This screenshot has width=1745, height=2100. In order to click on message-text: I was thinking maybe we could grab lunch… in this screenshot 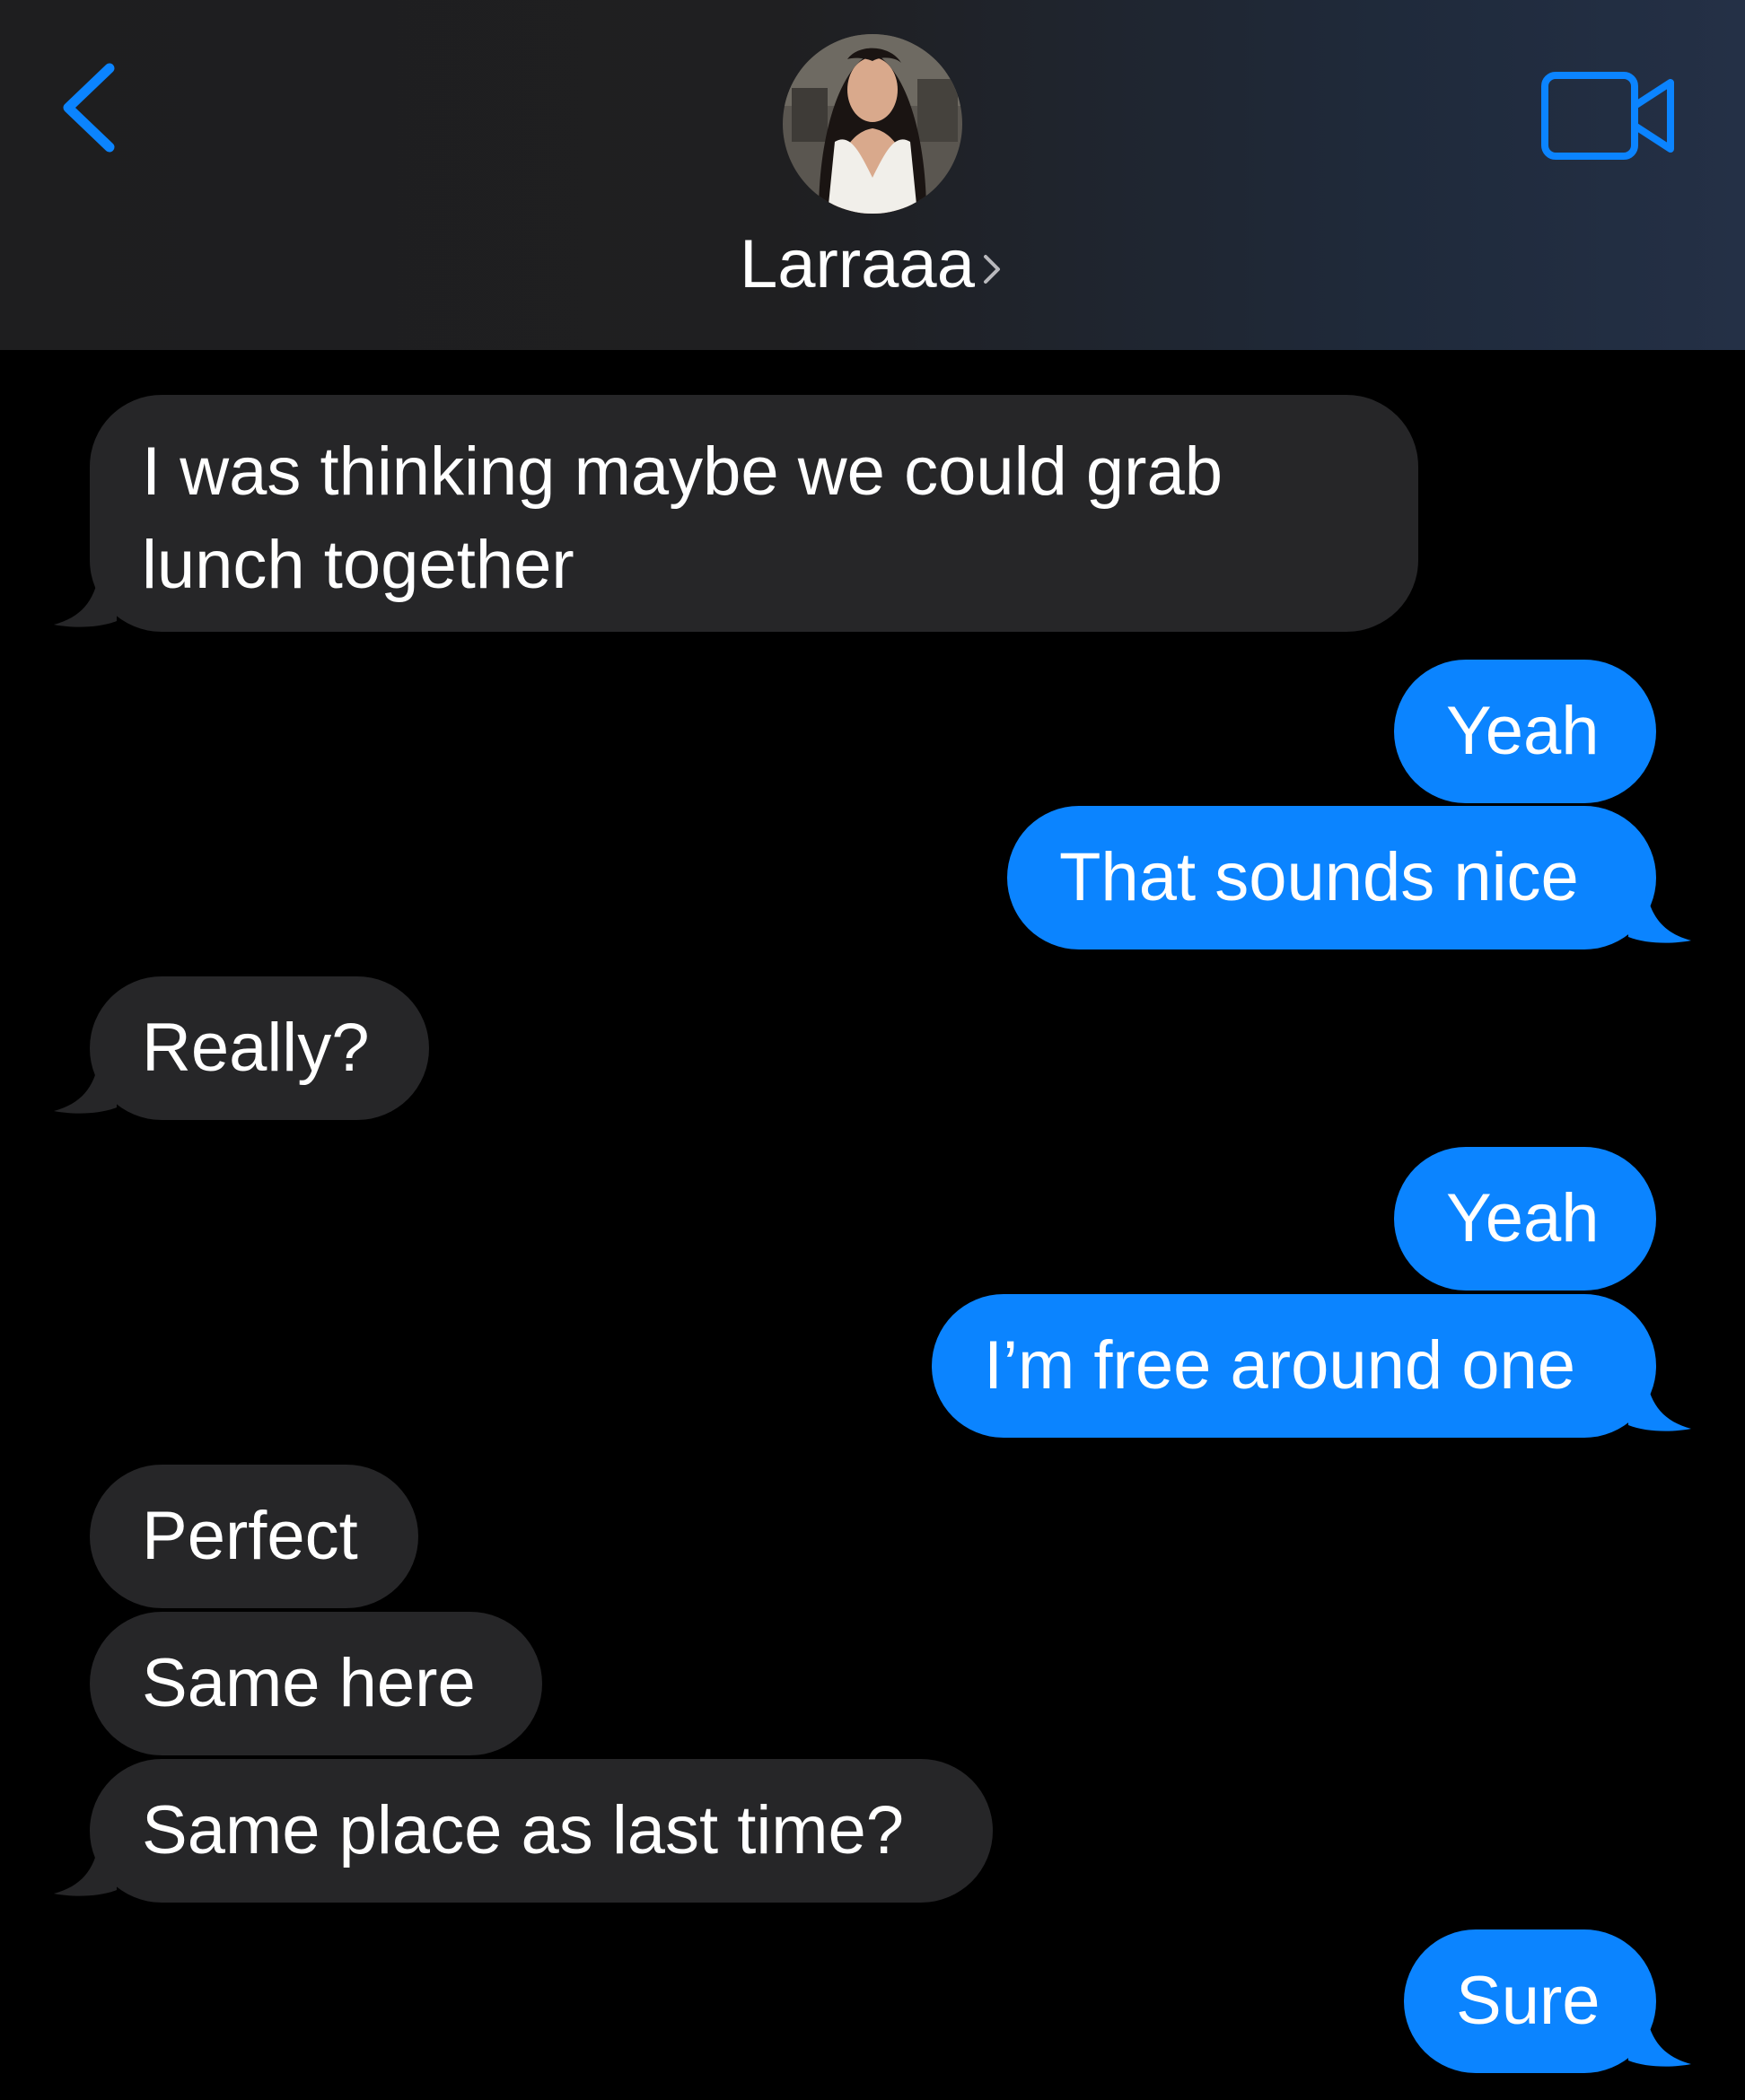, I will do `click(682, 518)`.